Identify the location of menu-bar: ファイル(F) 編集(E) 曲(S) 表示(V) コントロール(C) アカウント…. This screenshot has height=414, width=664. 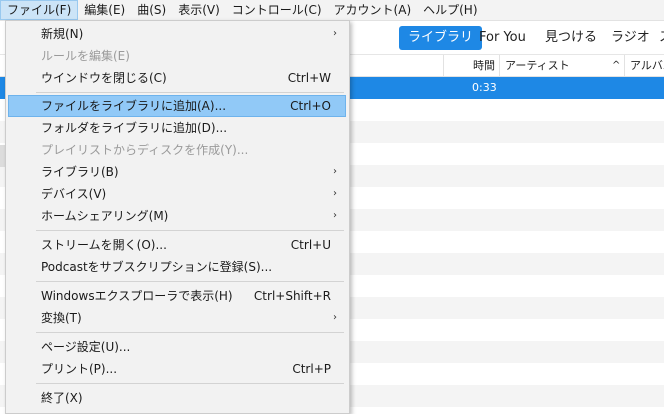
(332, 10).